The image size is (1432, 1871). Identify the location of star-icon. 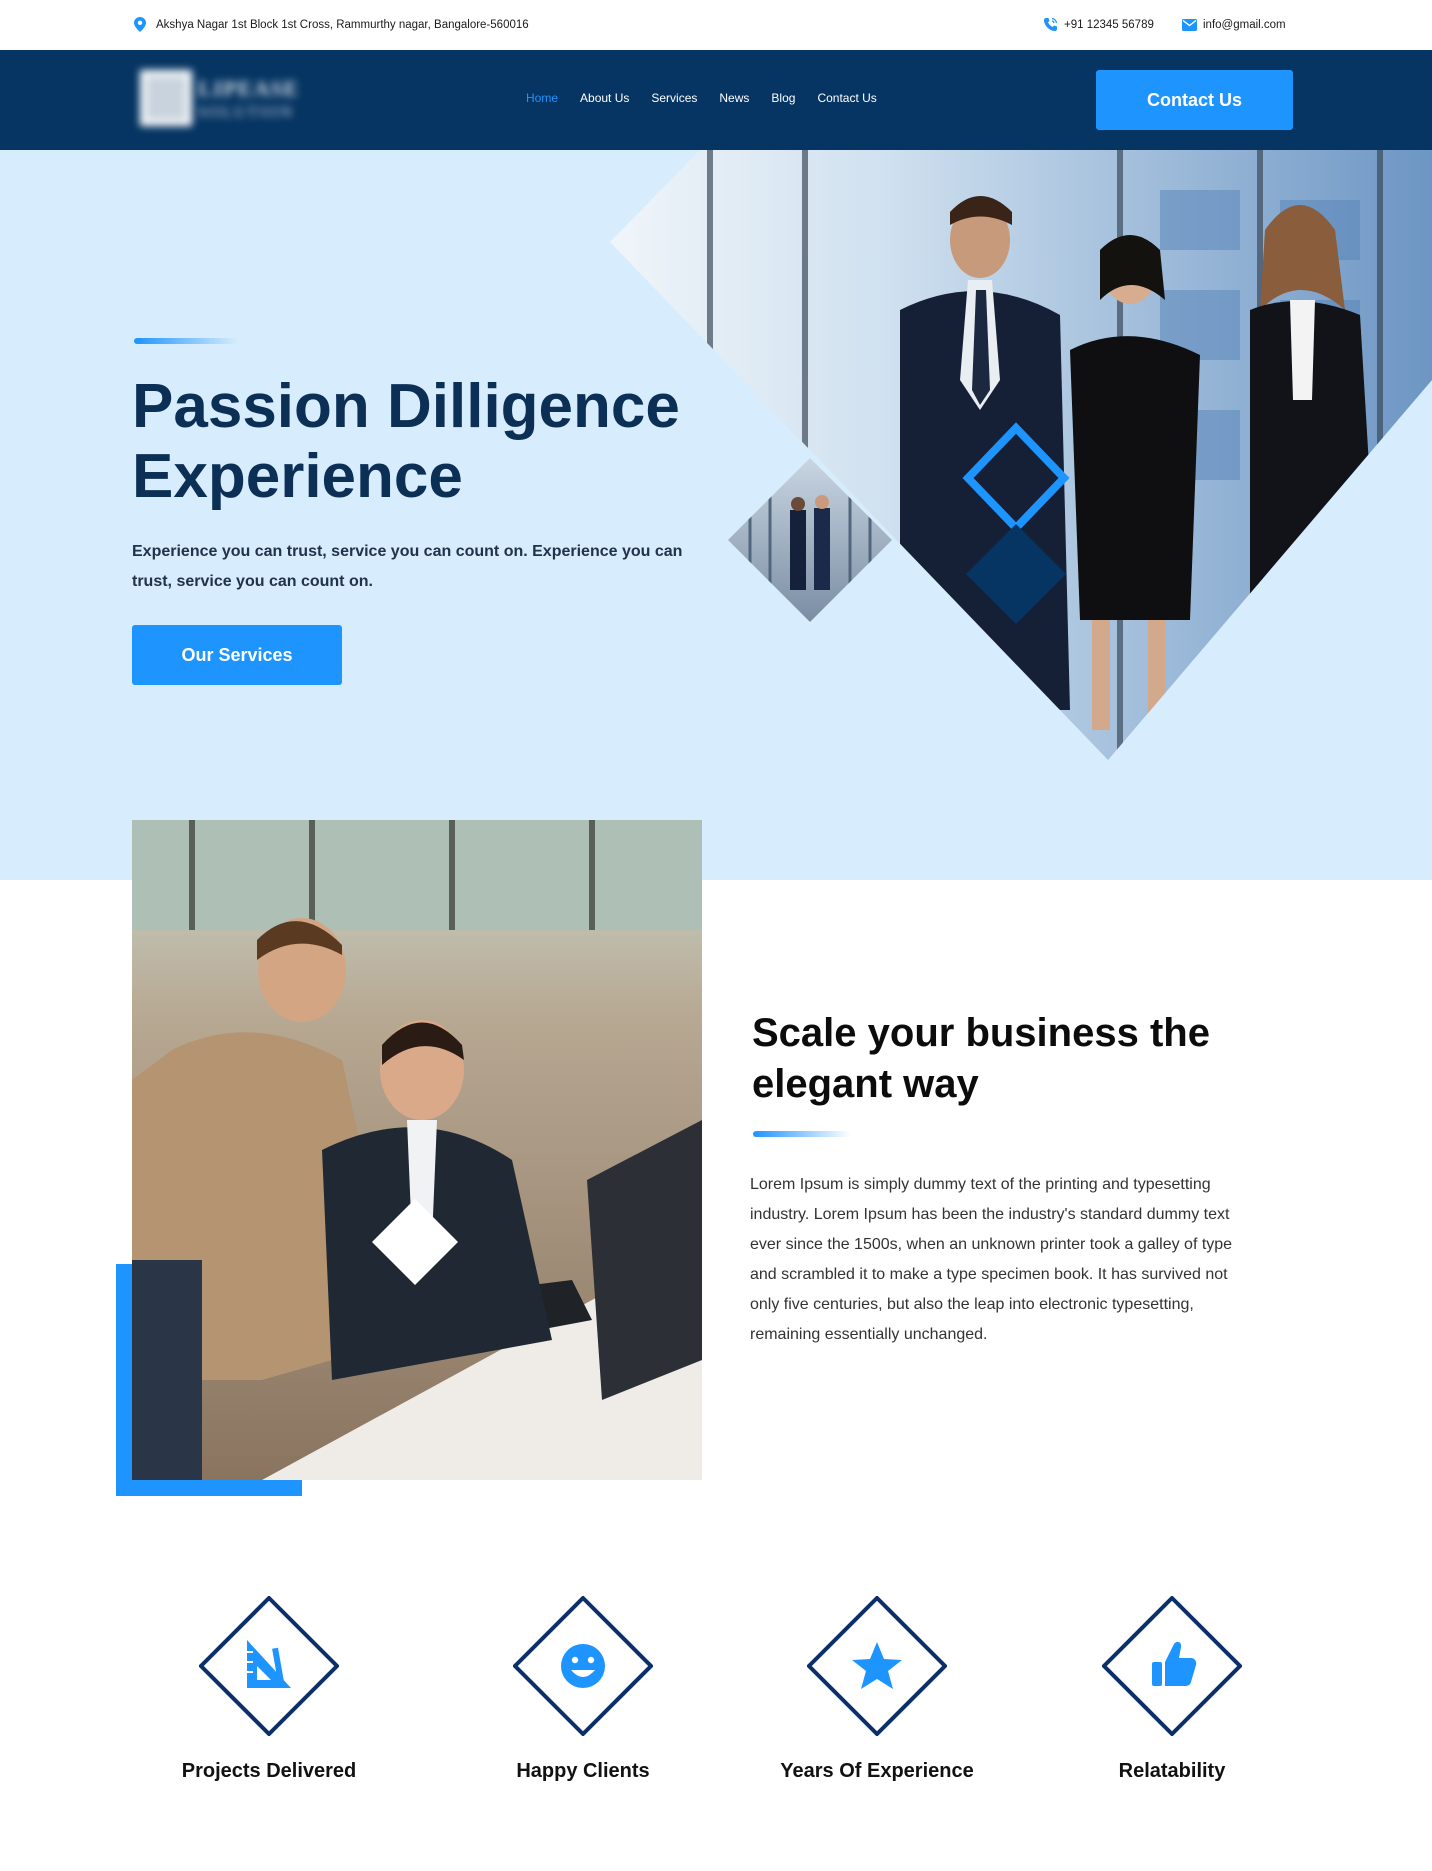
(877, 1665).